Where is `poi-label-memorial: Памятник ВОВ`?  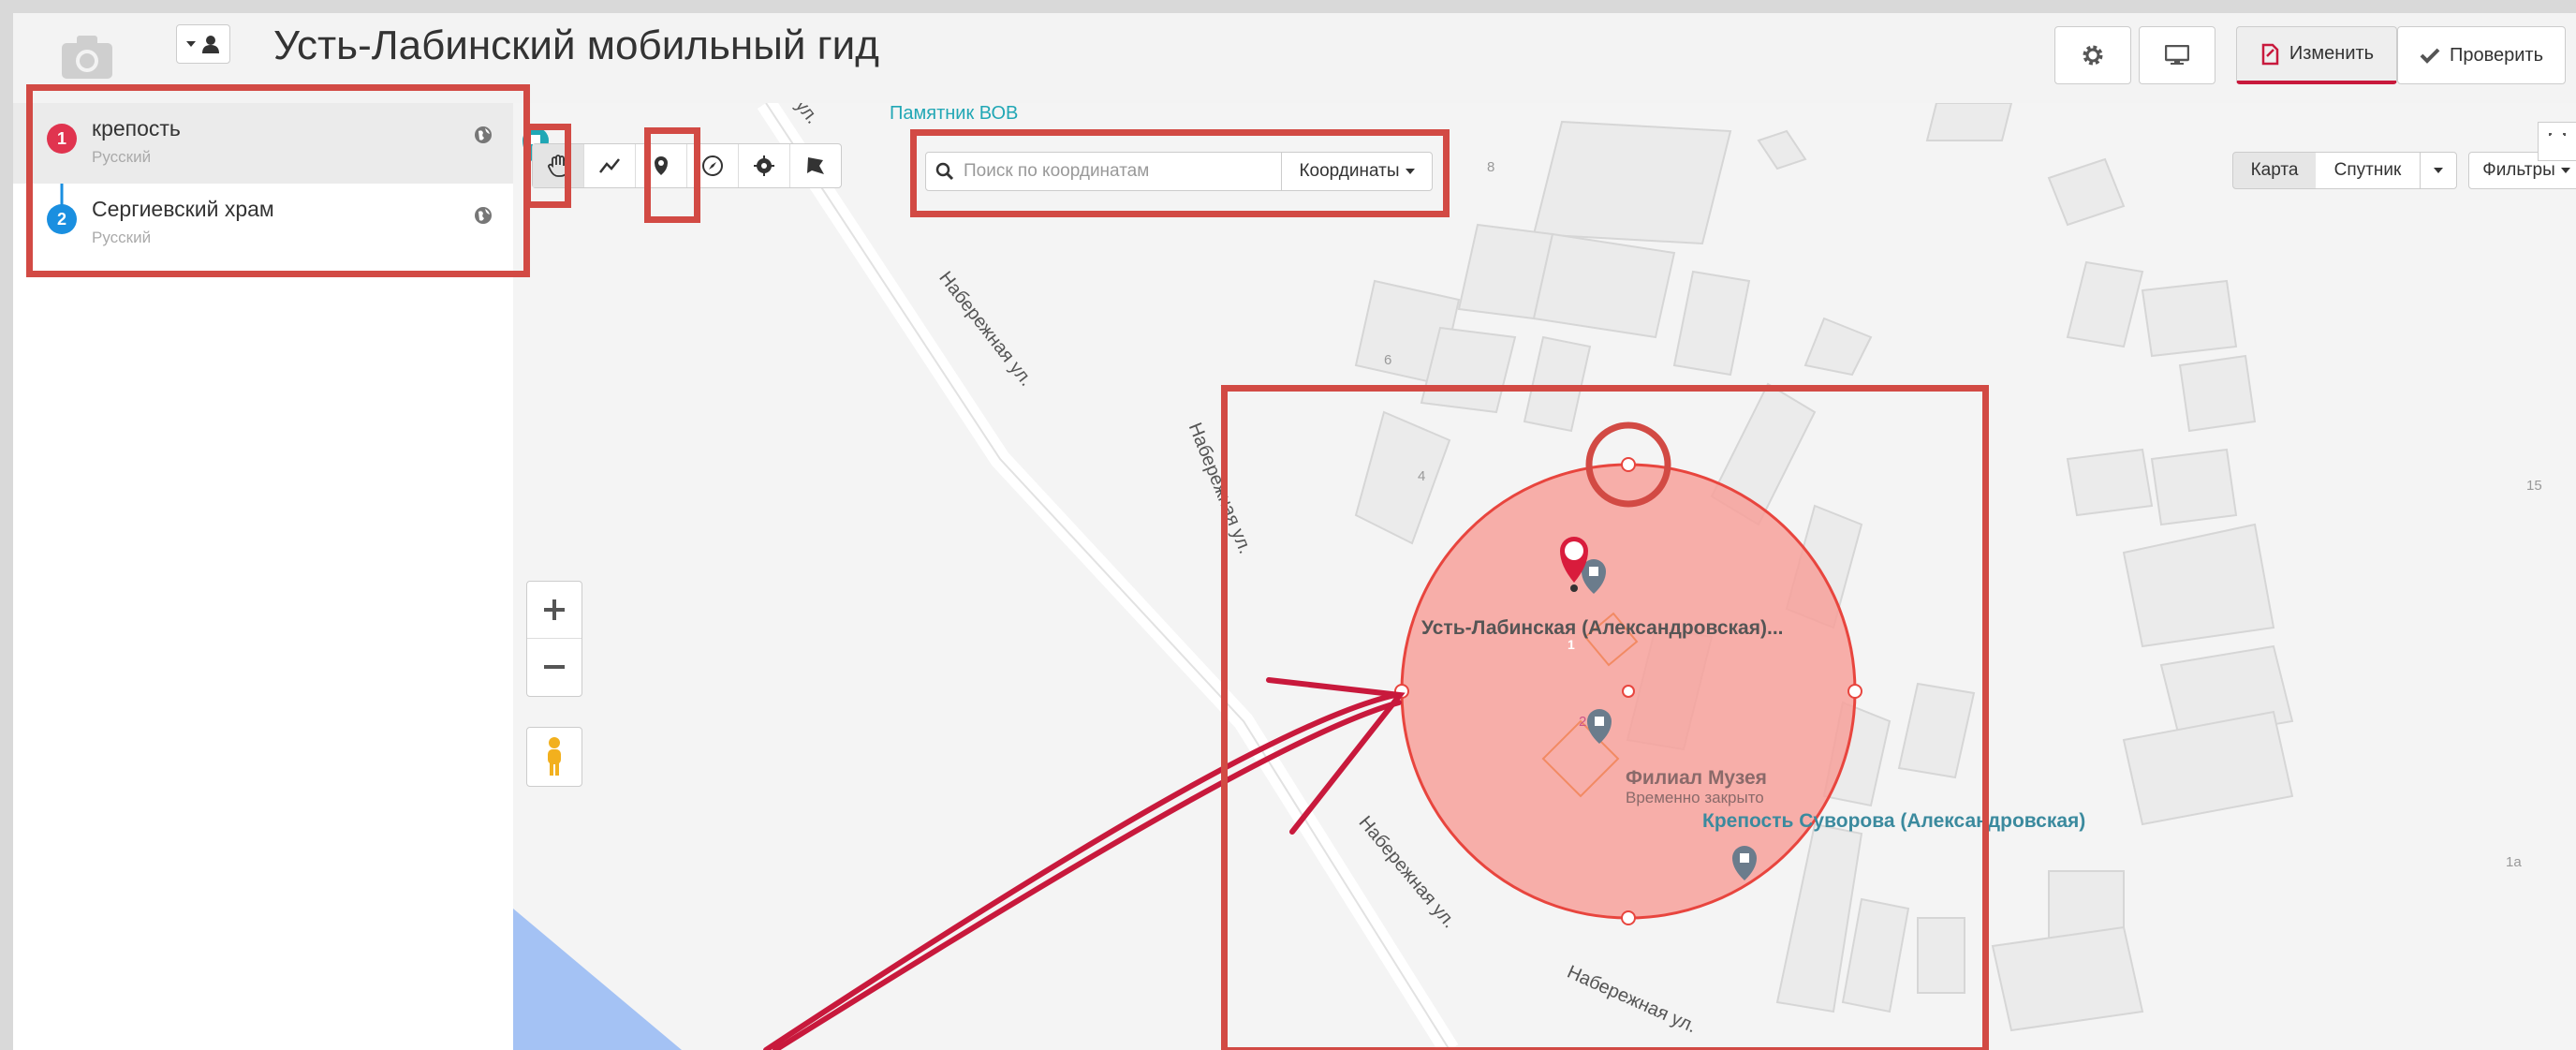
poi-label-memorial: Памятник ВОВ is located at coordinates (954, 114).